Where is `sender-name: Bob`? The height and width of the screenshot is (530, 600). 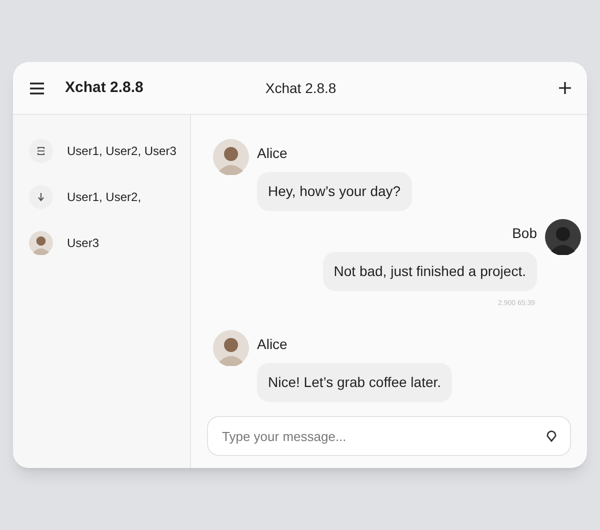 sender-name: Bob is located at coordinates (524, 233).